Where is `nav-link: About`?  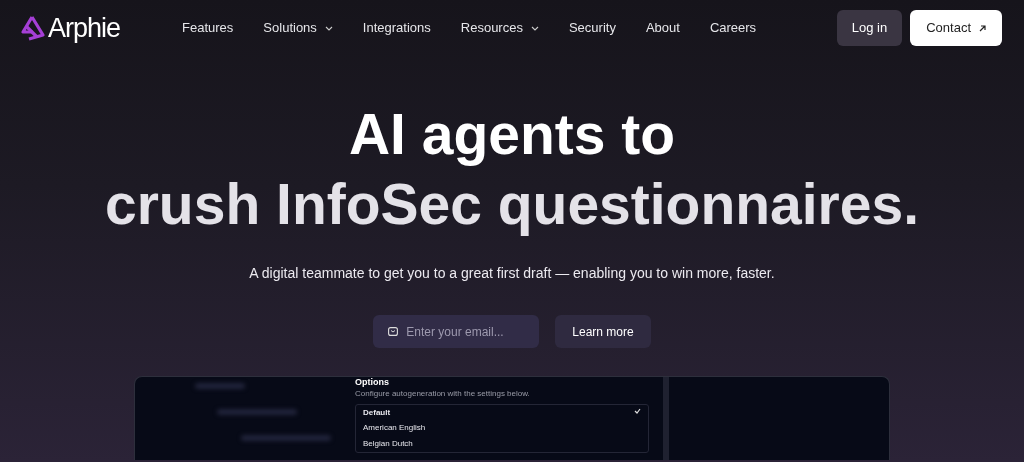 nav-link: About is located at coordinates (662, 28).